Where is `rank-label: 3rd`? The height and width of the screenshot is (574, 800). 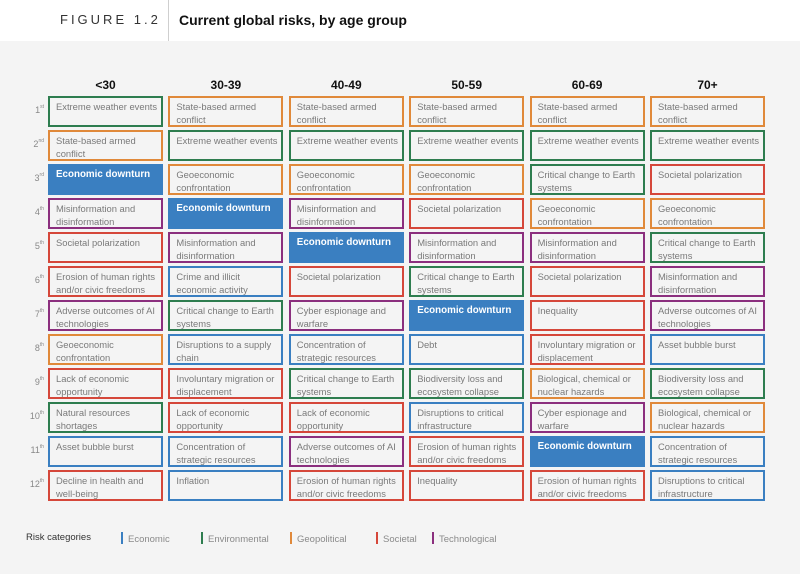
rank-label: 3rd is located at coordinates (39, 177).